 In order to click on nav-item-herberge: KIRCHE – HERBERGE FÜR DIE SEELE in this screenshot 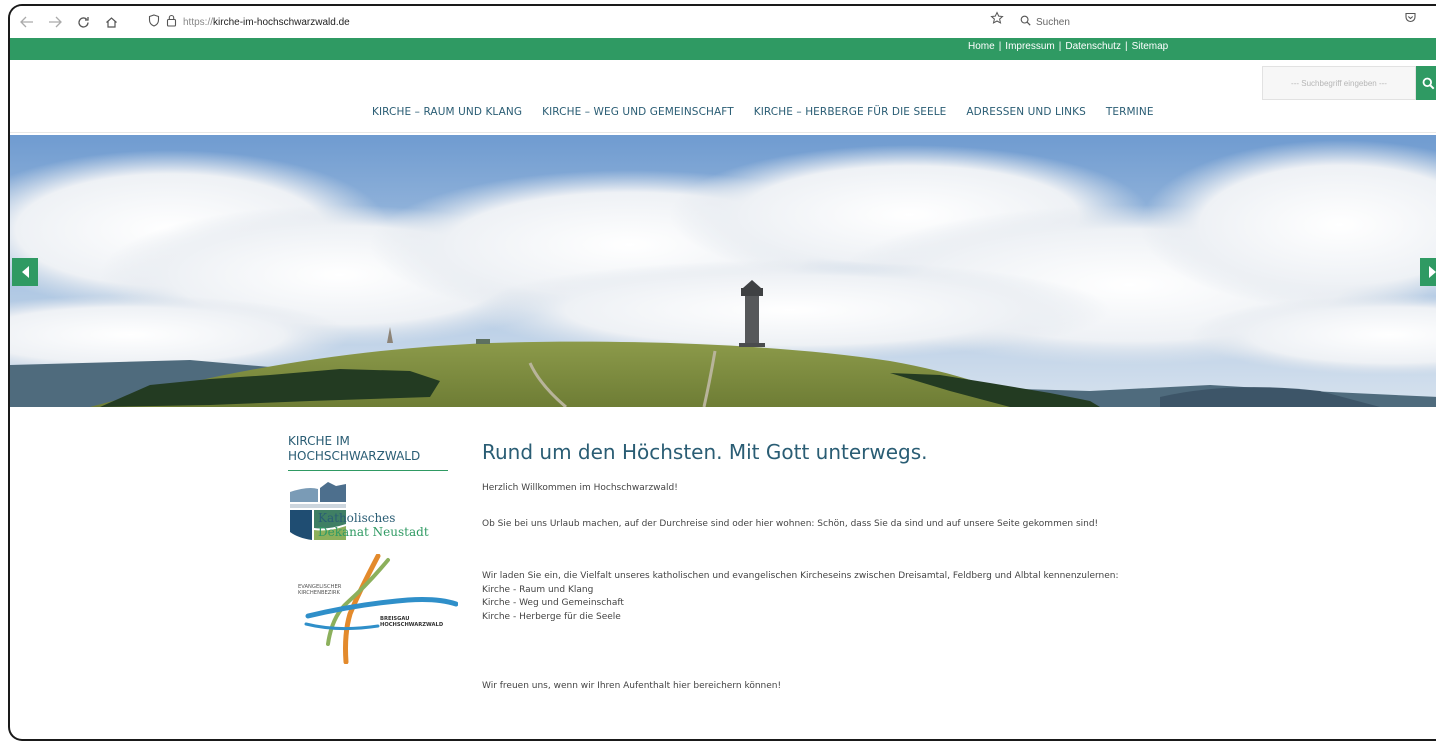, I will do `click(850, 112)`.